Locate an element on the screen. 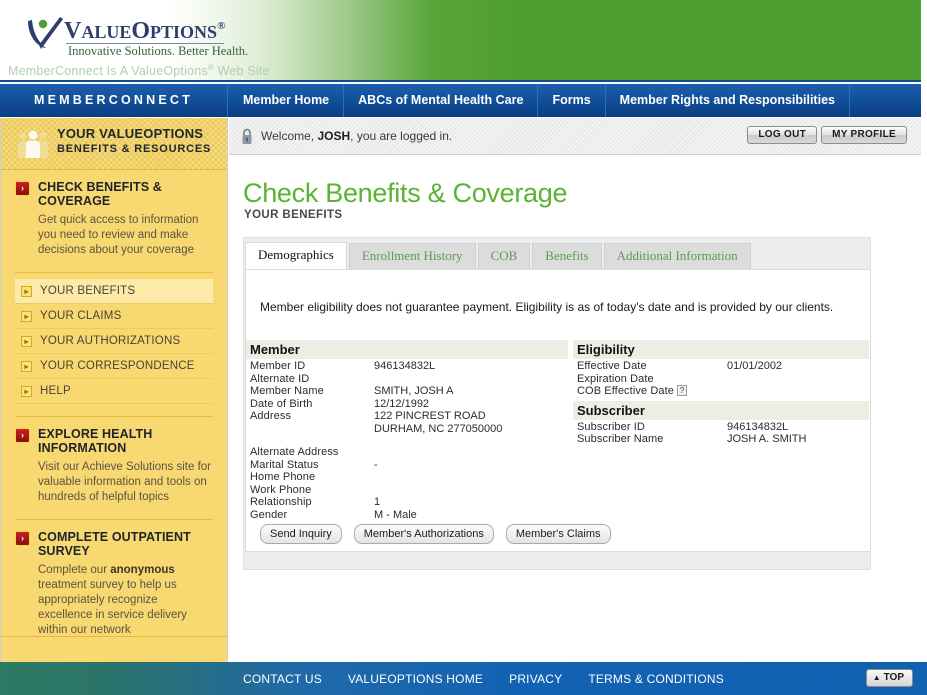 Image resolution: width=927 pixels, height=695 pixels. subscriber-row-subscriber-id: Subscriber ID 946134832L is located at coordinates (721, 427).